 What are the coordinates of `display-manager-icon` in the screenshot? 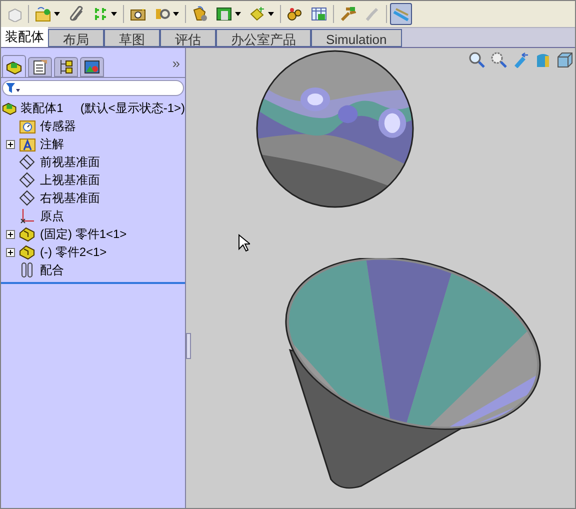 It's located at (92, 67).